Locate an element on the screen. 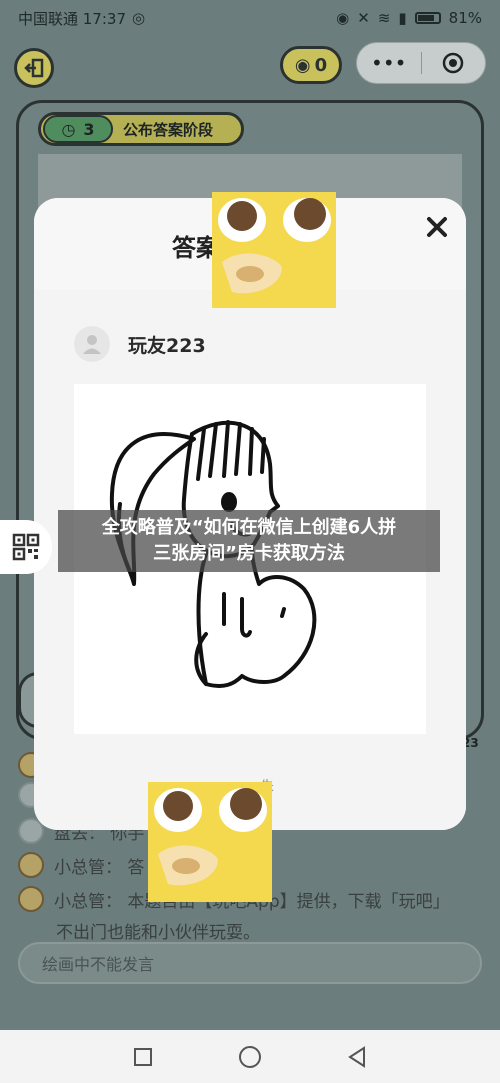 The image size is (500, 1083). qr-code-icon is located at coordinates (26, 547).